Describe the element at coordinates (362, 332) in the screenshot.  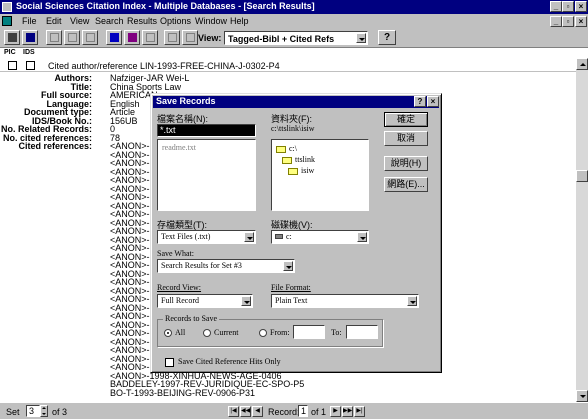
I see `to-input` at that location.